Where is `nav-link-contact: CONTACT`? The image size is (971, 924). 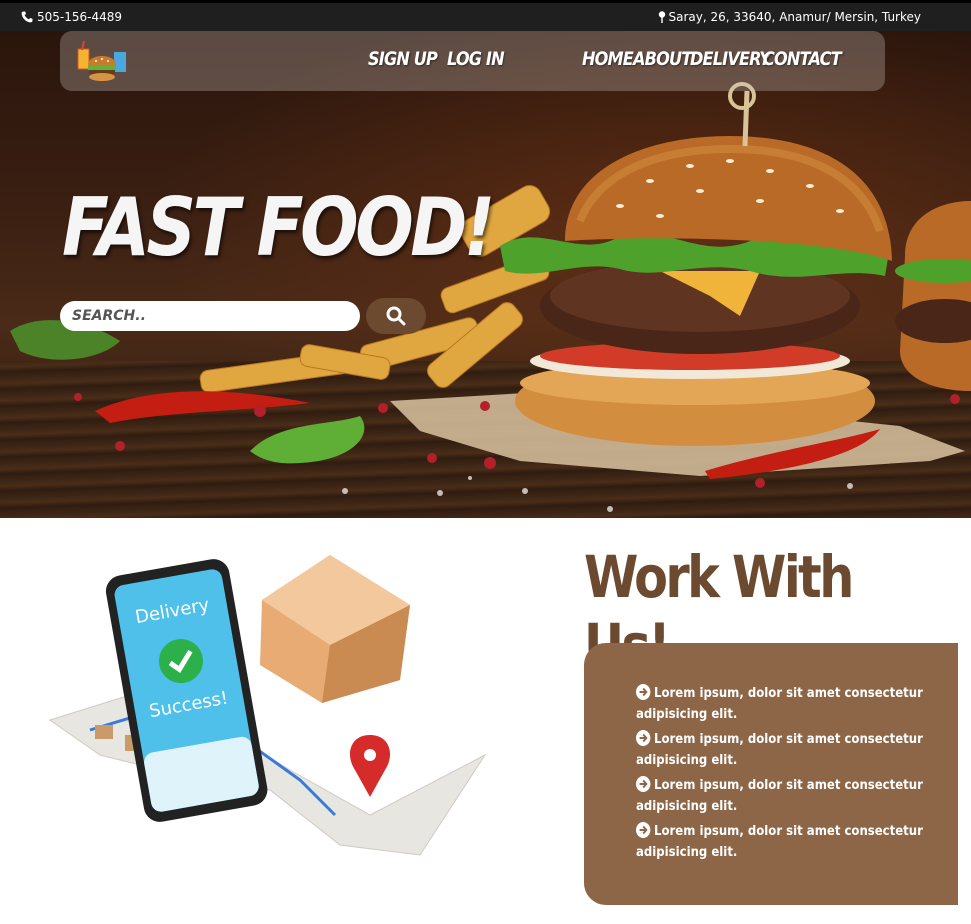
nav-link-contact: CONTACT is located at coordinates (802, 59).